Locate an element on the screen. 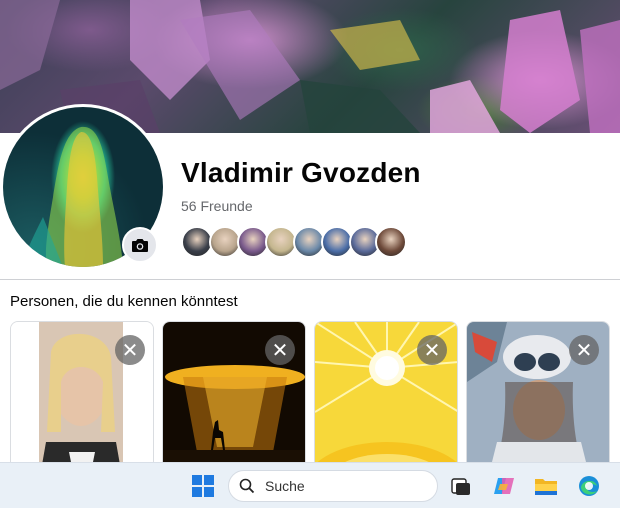  friends-count-link: 56 Freunde is located at coordinates (217, 206).